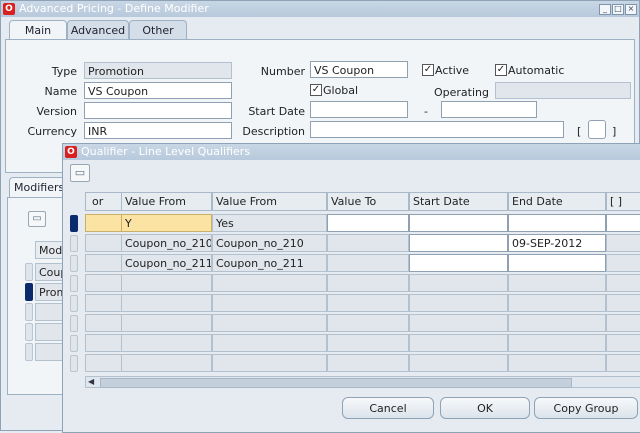 The image size is (640, 433). Describe the element at coordinates (351, 152) in the screenshot. I see `qualifier-title-bar: O Qualifier - Line Level Qualifiers` at that location.